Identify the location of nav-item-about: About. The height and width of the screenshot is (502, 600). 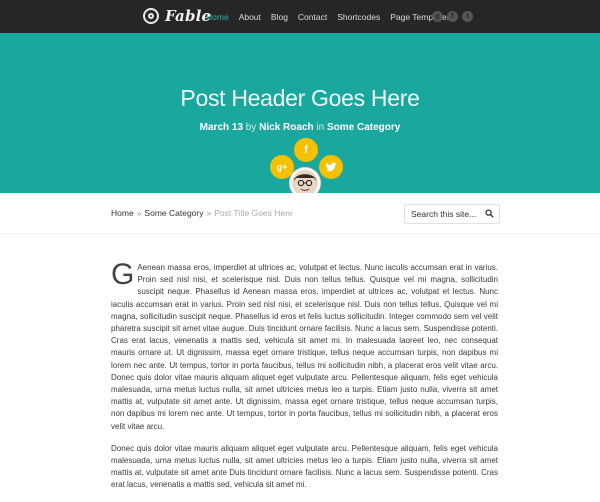
(250, 17).